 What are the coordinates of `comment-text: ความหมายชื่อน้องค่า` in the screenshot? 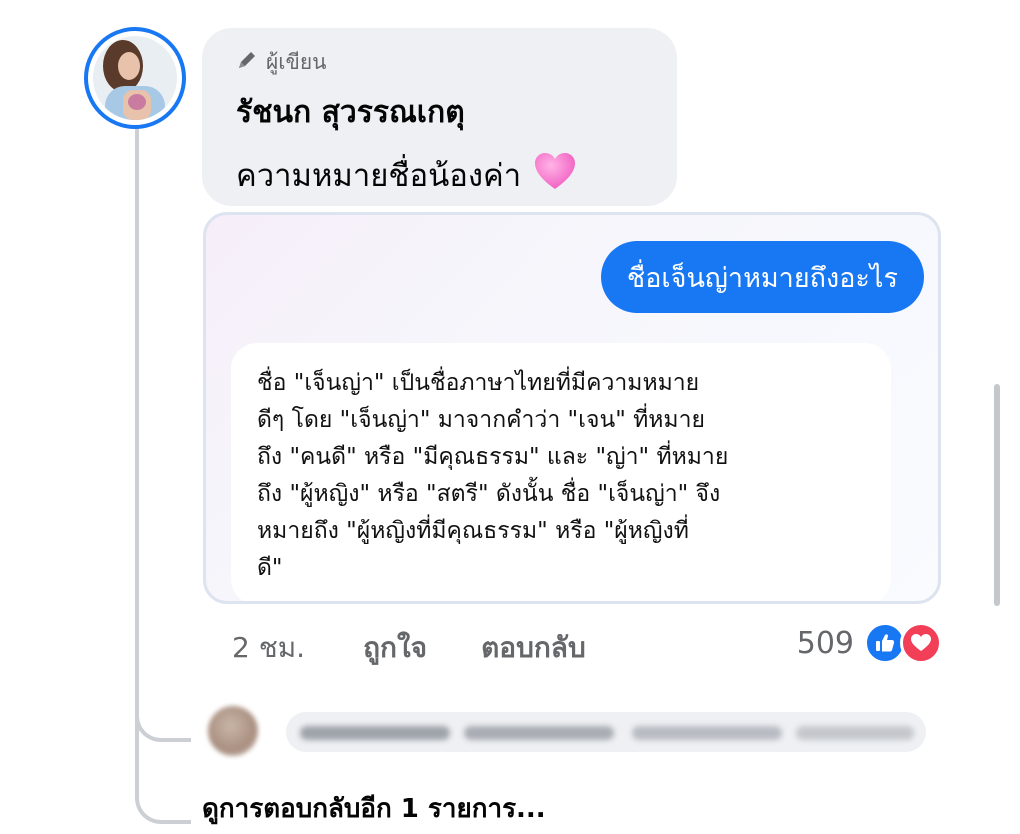 It's located at (379, 176).